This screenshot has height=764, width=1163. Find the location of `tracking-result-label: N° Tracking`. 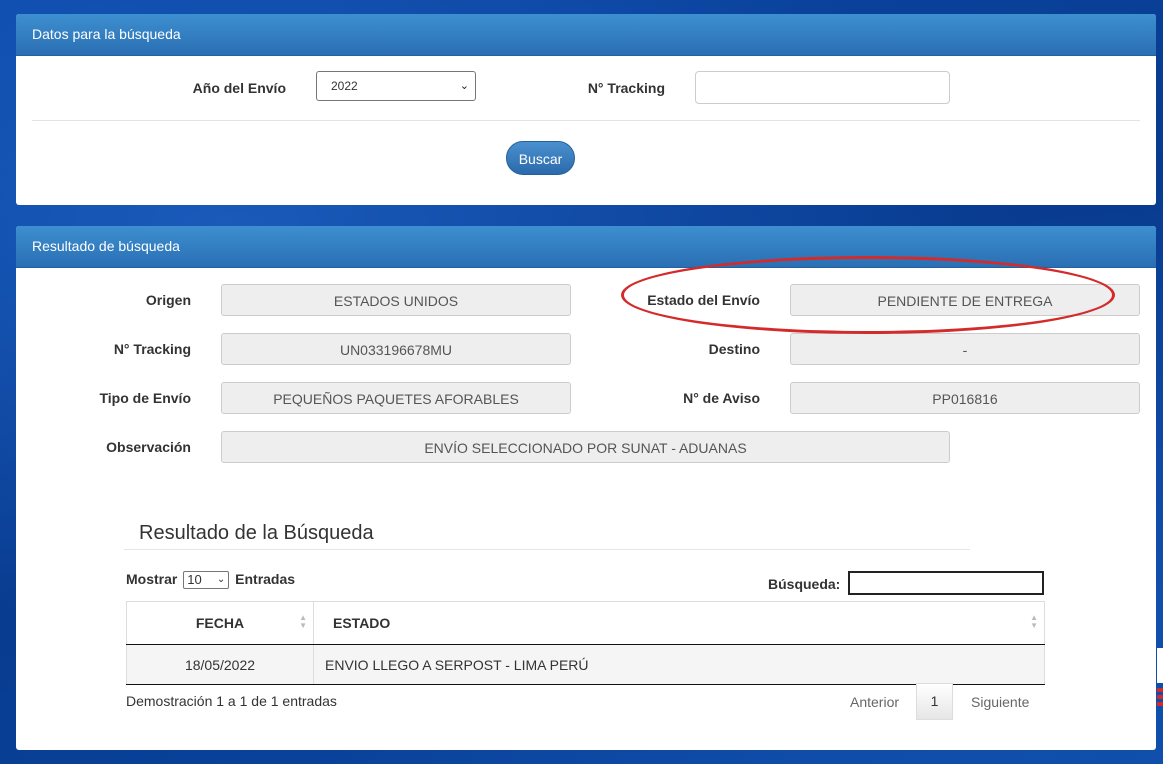

tracking-result-label: N° Tracking is located at coordinates (152, 349).